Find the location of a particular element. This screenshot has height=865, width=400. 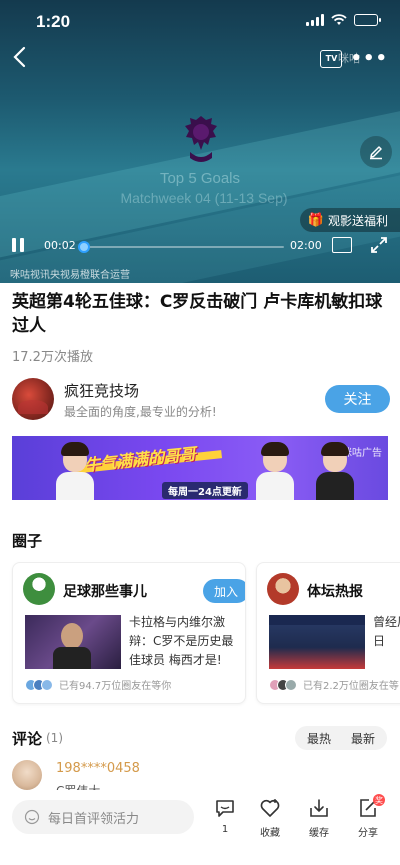

status-icons is located at coordinates (343, 20).